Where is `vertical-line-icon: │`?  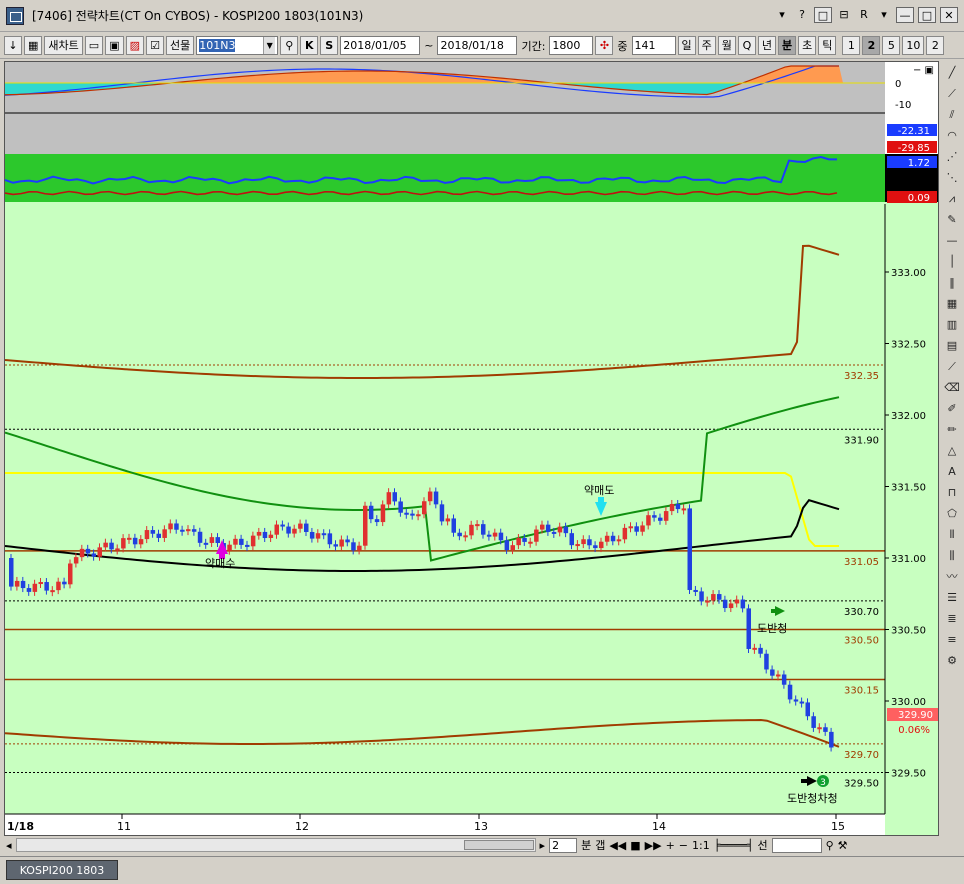 vertical-line-icon: │ is located at coordinates (952, 262).